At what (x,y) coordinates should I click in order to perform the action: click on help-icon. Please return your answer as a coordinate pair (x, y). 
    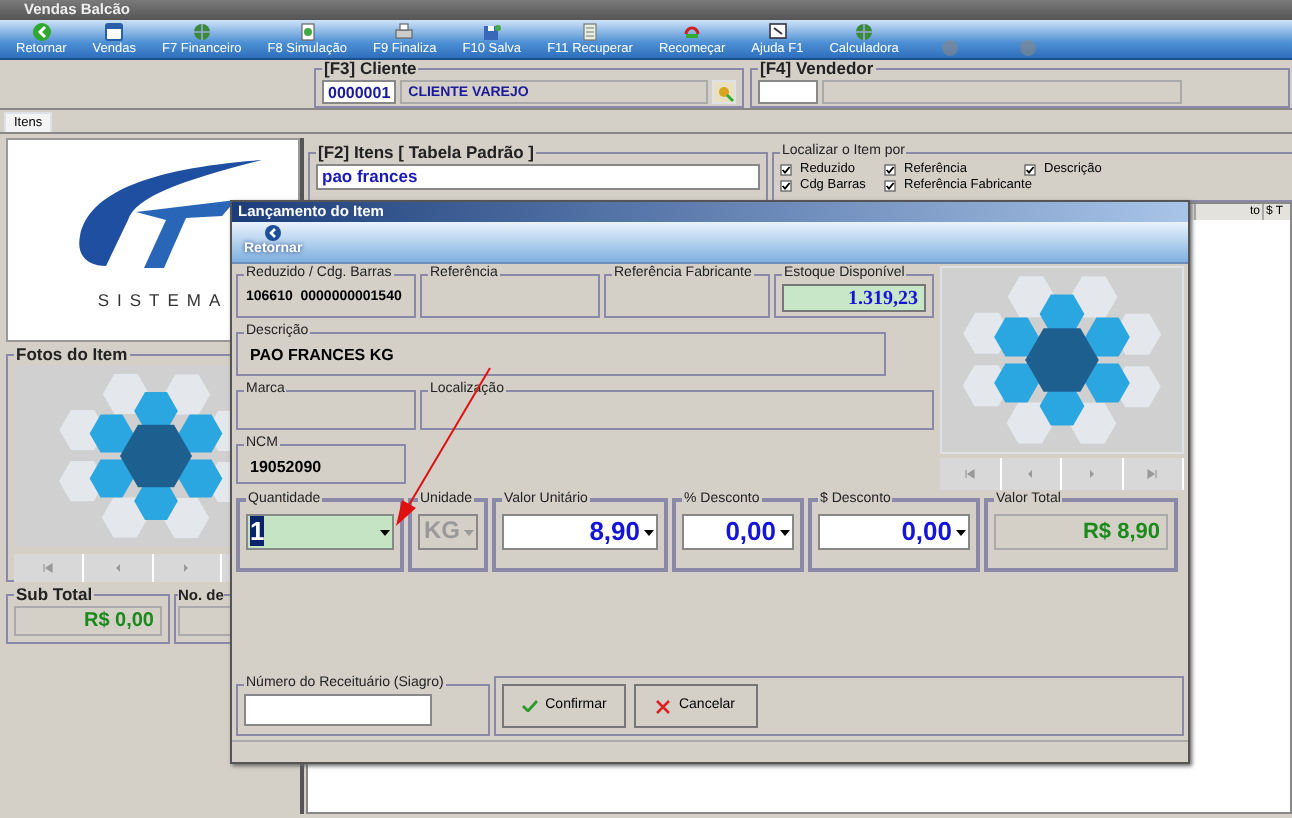
    Looking at the image, I should click on (777, 32).